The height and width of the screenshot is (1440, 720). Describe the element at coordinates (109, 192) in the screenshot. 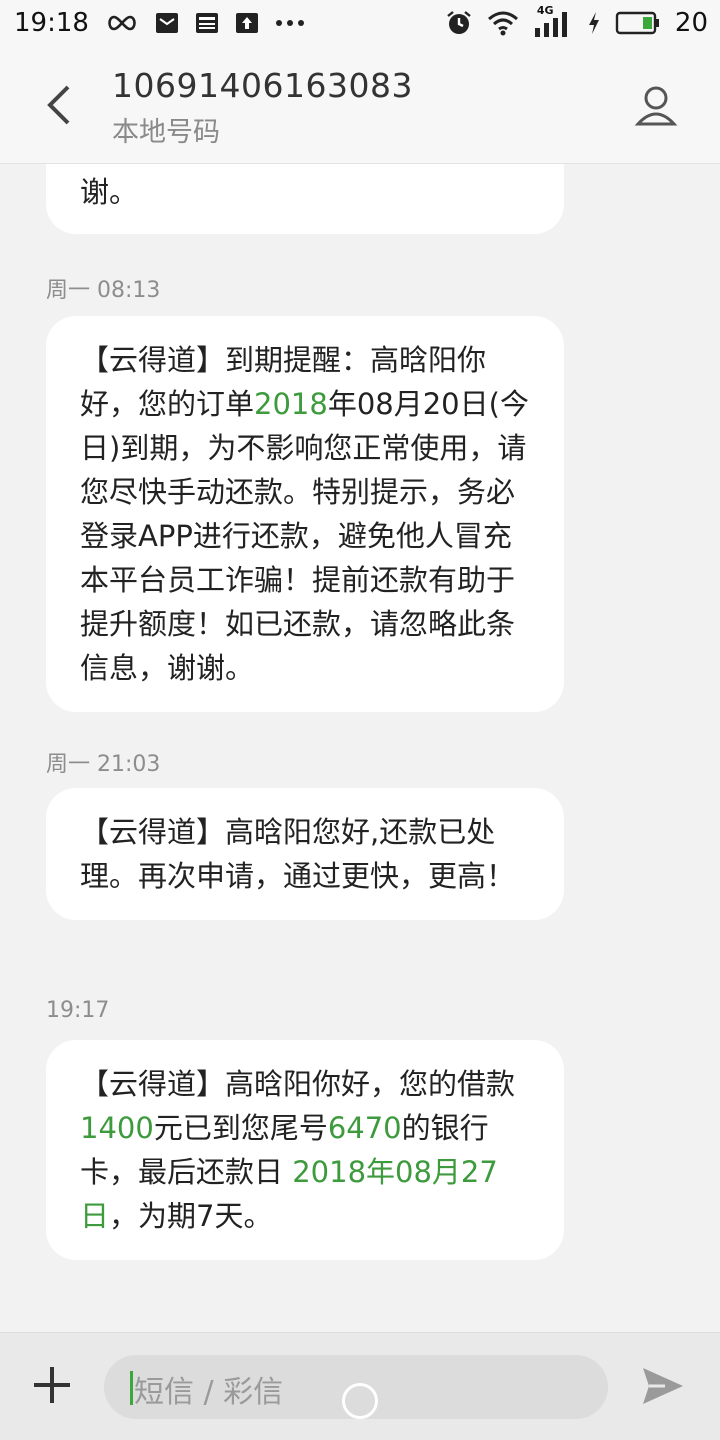

I see `message-text: 谢。` at that location.